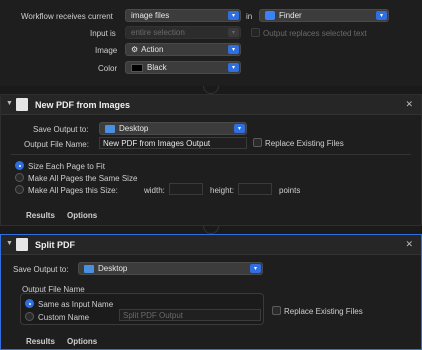 This screenshot has height=350, width=422. I want to click on same-size-radio, so click(19, 177).